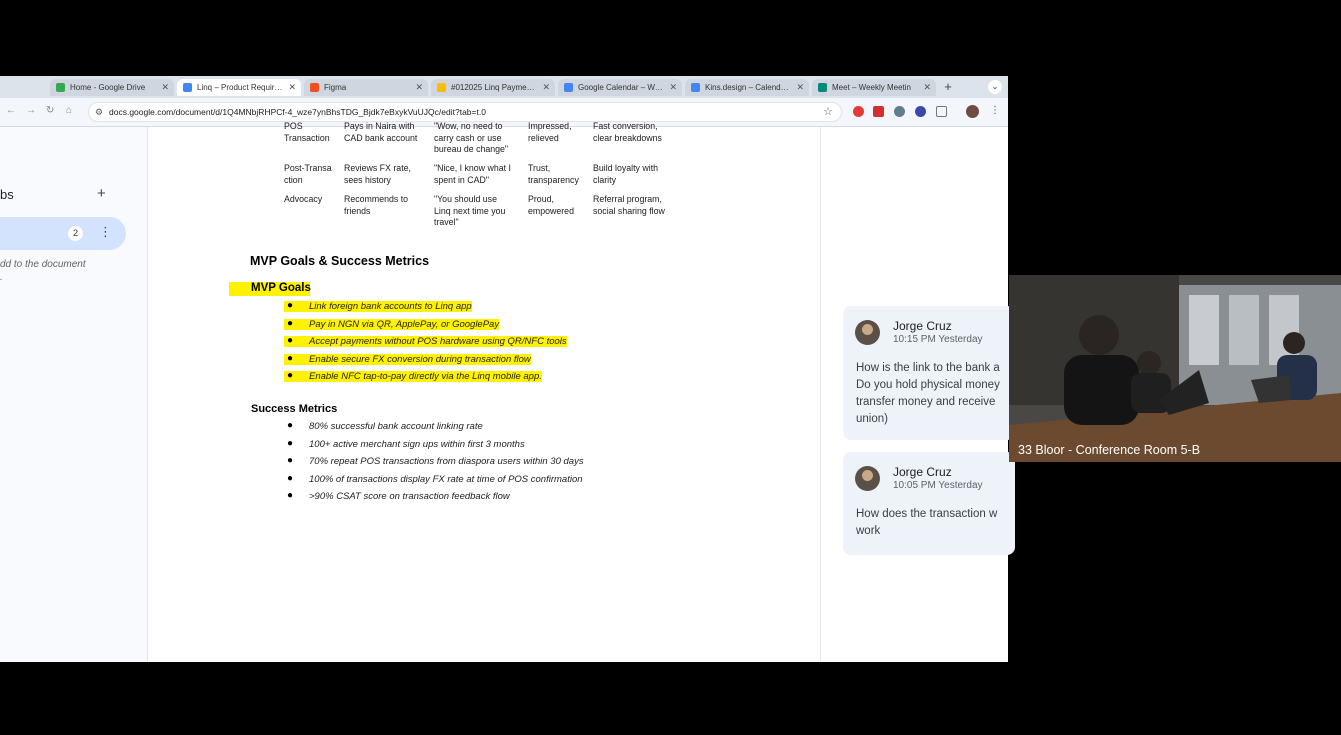  What do you see at coordinates (281, 288) in the screenshot?
I see `goals-heading: MVP Goals` at bounding box center [281, 288].